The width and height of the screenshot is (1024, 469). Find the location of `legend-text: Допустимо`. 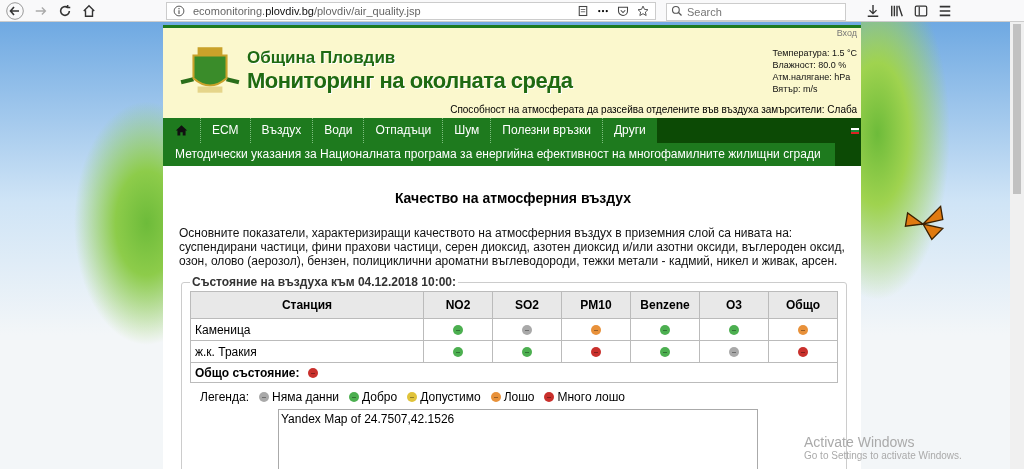

legend-text: Допустимо is located at coordinates (450, 397).